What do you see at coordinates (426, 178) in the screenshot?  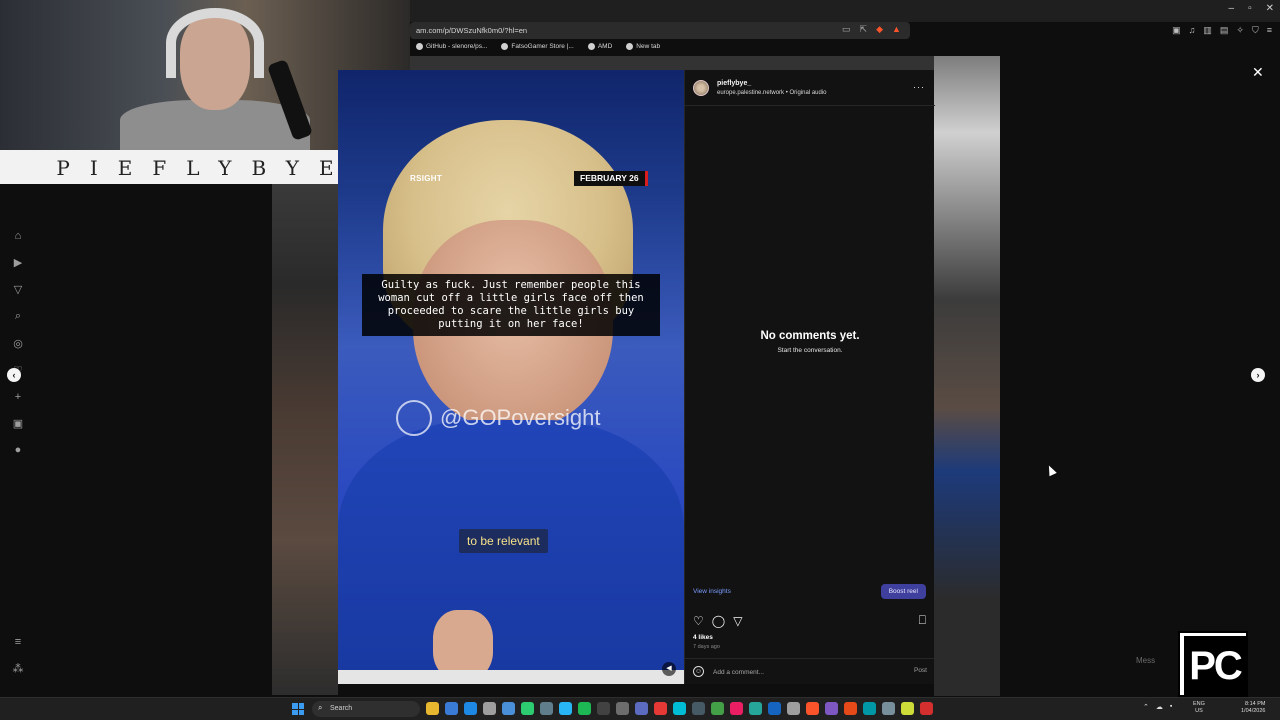 I see `source-tag: RSIGHT` at bounding box center [426, 178].